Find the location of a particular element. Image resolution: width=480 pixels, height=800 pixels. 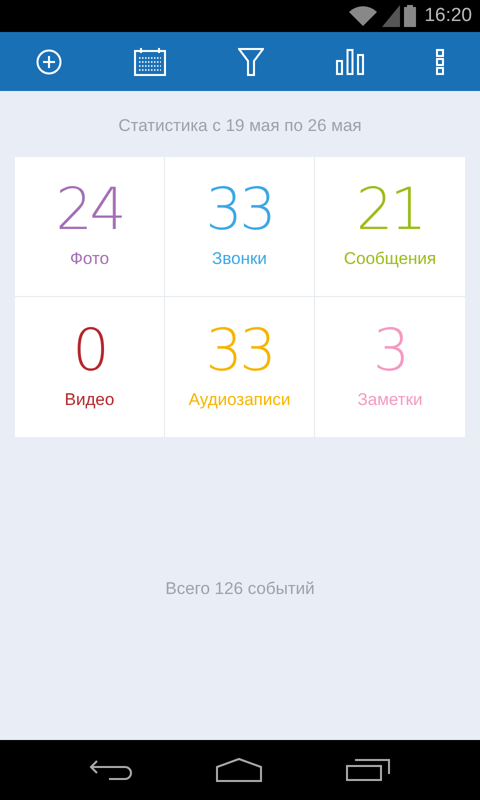

category-label: Звонки is located at coordinates (239, 259).